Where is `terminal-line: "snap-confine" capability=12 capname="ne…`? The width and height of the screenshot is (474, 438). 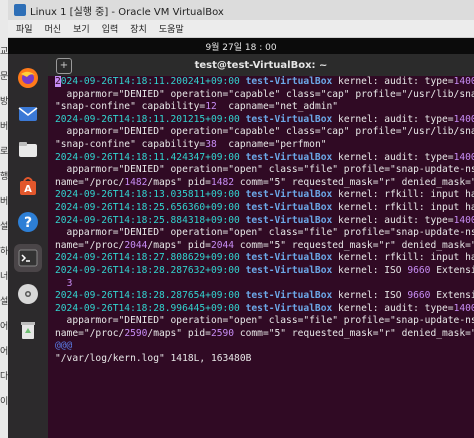
terminal-line: "snap-confine" capability=12 capname="ne… is located at coordinates (264, 107).